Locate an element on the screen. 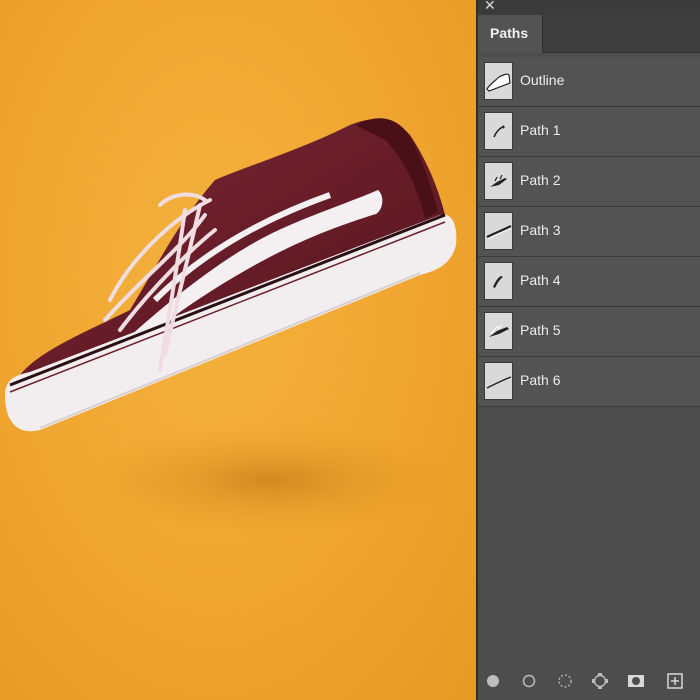  stroke-path-icon is located at coordinates (529, 681).